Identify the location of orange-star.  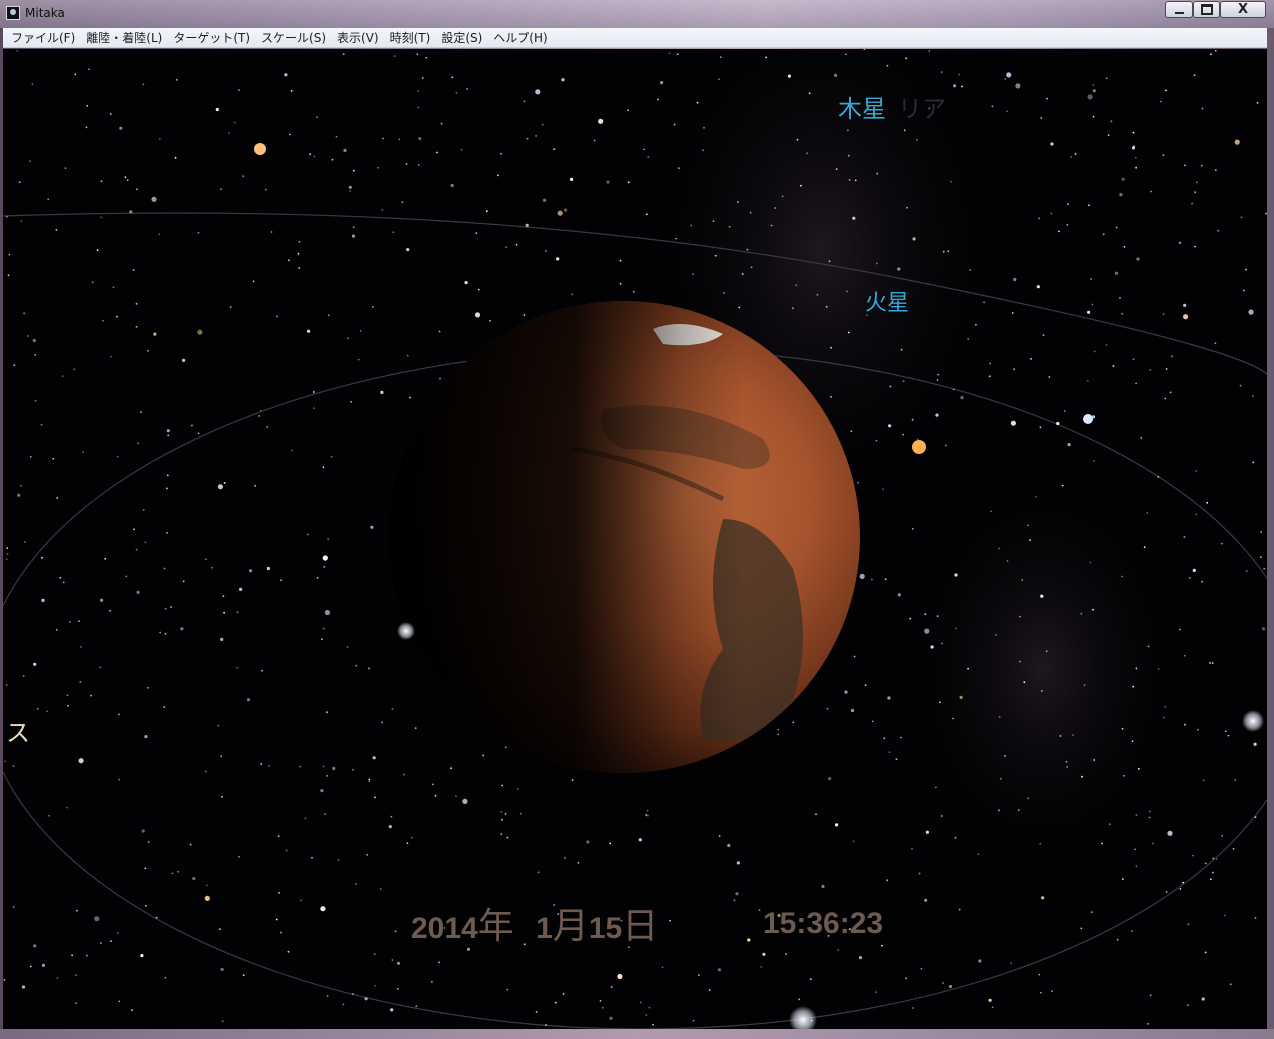
(919, 447).